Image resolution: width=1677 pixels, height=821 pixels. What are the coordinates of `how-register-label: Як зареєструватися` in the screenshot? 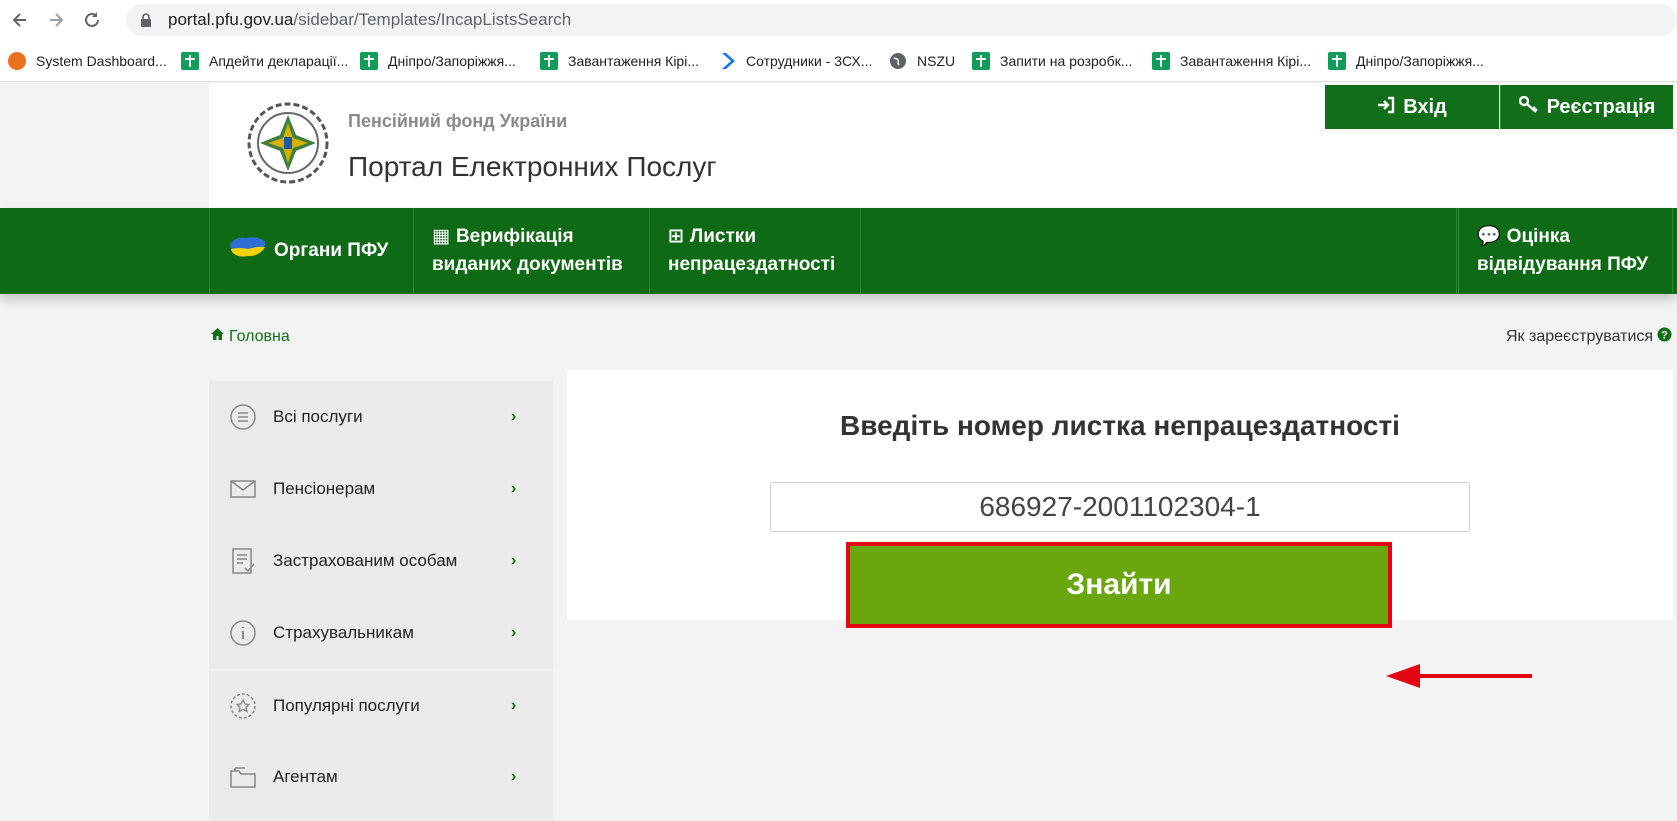 It's located at (1580, 336).